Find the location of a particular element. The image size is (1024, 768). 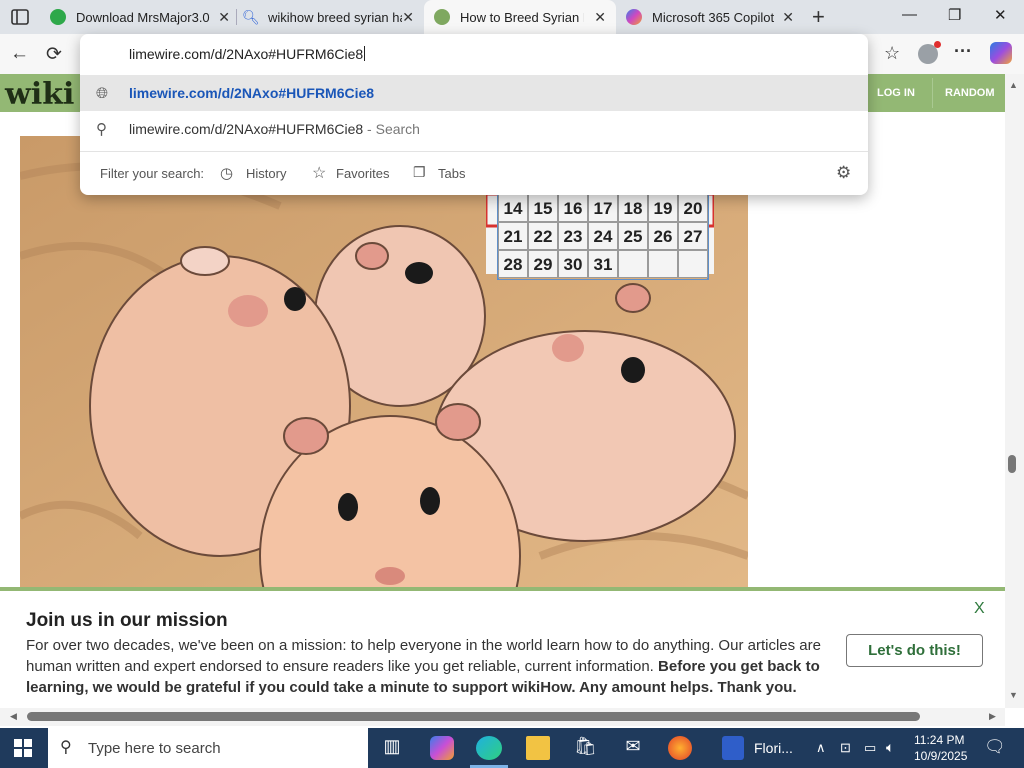

edge-icon is located at coordinates (489, 748).